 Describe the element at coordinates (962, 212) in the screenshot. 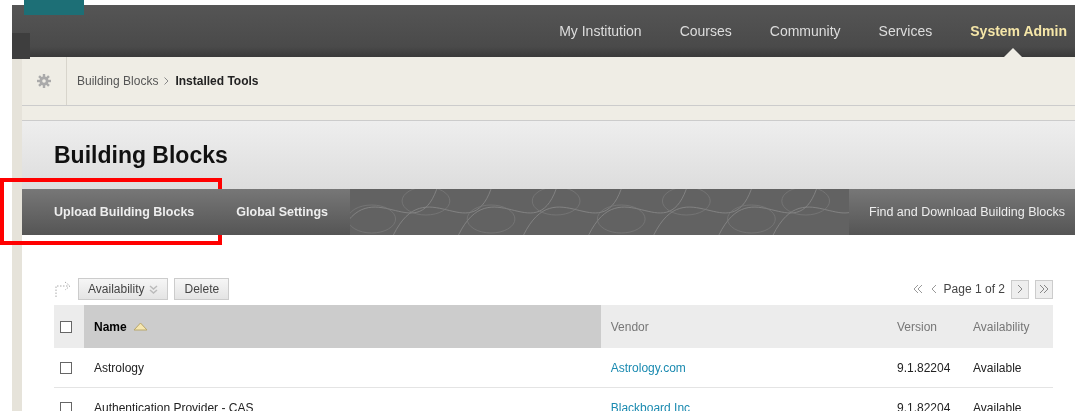

I see `action-tab: Find and Download Building Blocks` at that location.